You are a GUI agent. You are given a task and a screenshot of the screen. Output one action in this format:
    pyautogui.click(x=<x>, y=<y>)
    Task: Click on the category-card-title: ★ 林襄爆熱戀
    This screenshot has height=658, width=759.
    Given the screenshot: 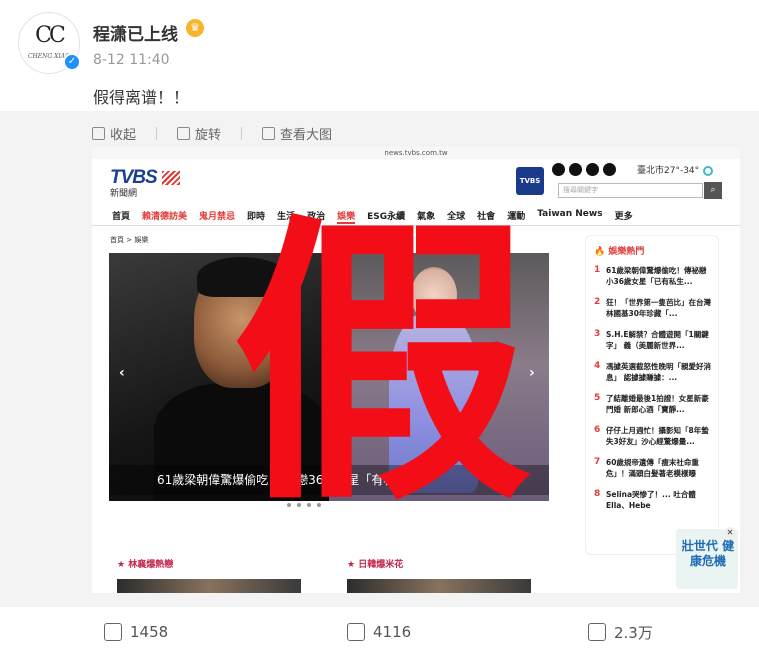 What is the action you would take?
    pyautogui.click(x=145, y=565)
    